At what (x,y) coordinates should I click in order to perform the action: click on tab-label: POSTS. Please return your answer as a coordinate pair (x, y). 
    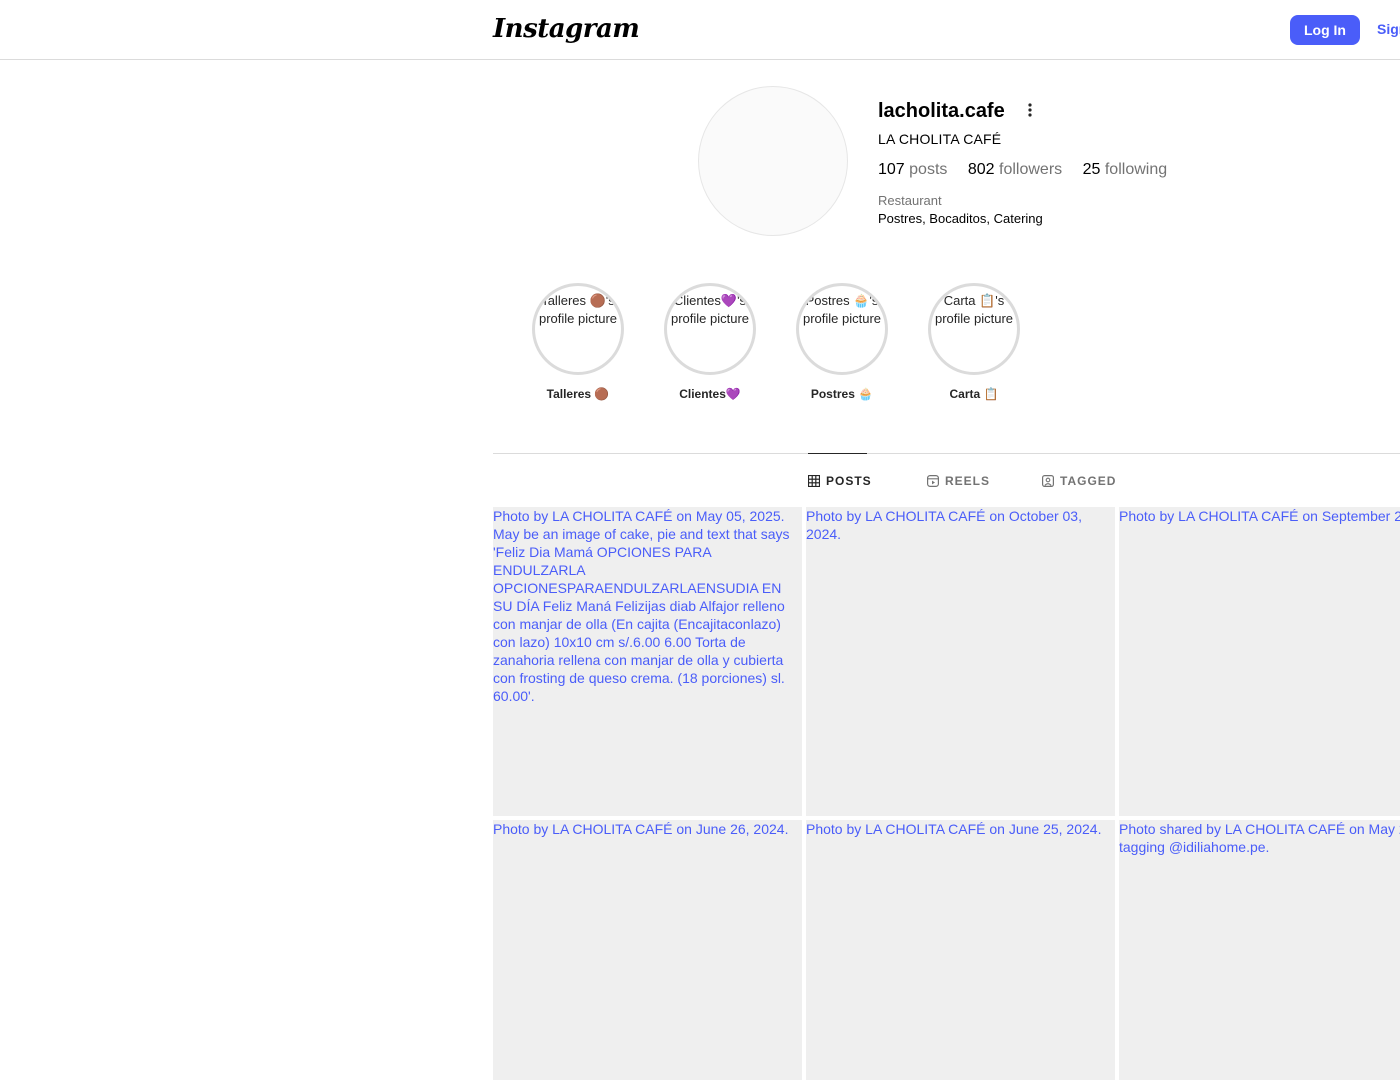
    Looking at the image, I should click on (849, 481).